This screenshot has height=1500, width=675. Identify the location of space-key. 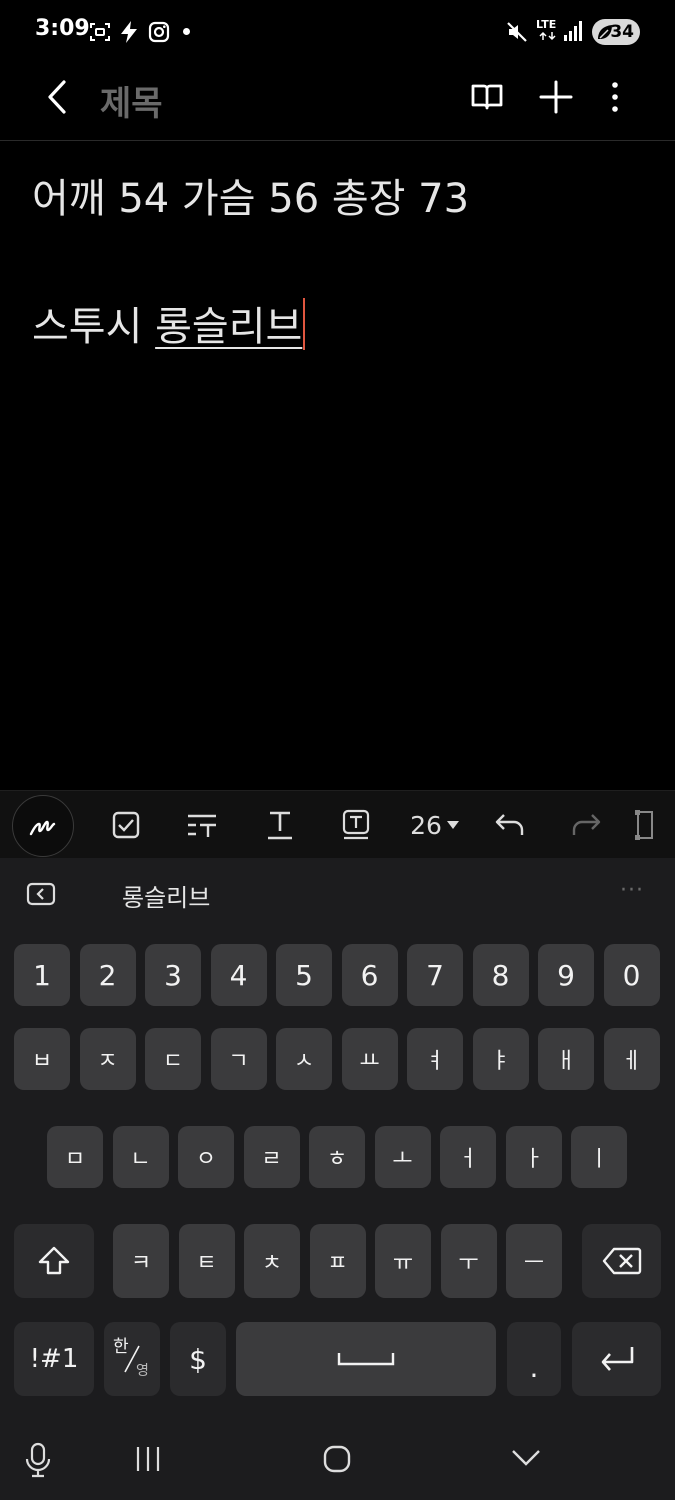
(366, 1359).